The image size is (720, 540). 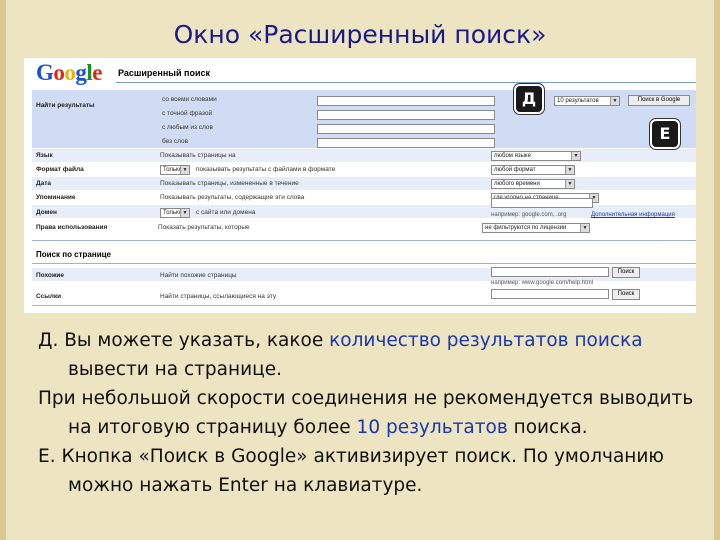 What do you see at coordinates (189, 99) in the screenshot?
I see `query-all-words-label: со всеми словами` at bounding box center [189, 99].